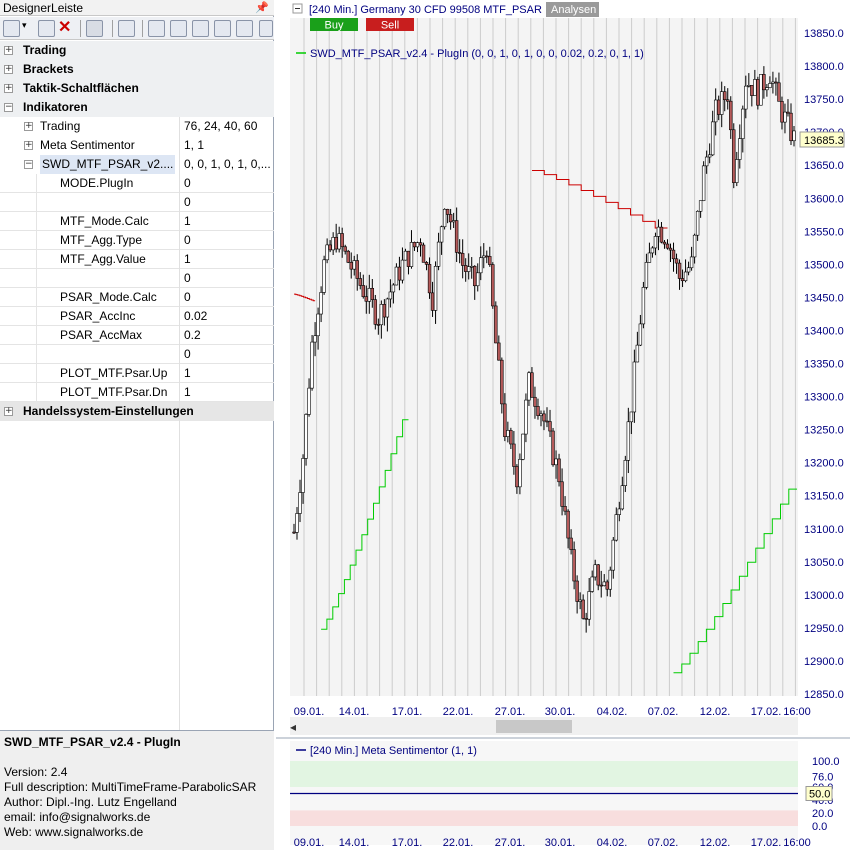  Describe the element at coordinates (200, 28) in the screenshot. I see `dollar-icon` at that location.